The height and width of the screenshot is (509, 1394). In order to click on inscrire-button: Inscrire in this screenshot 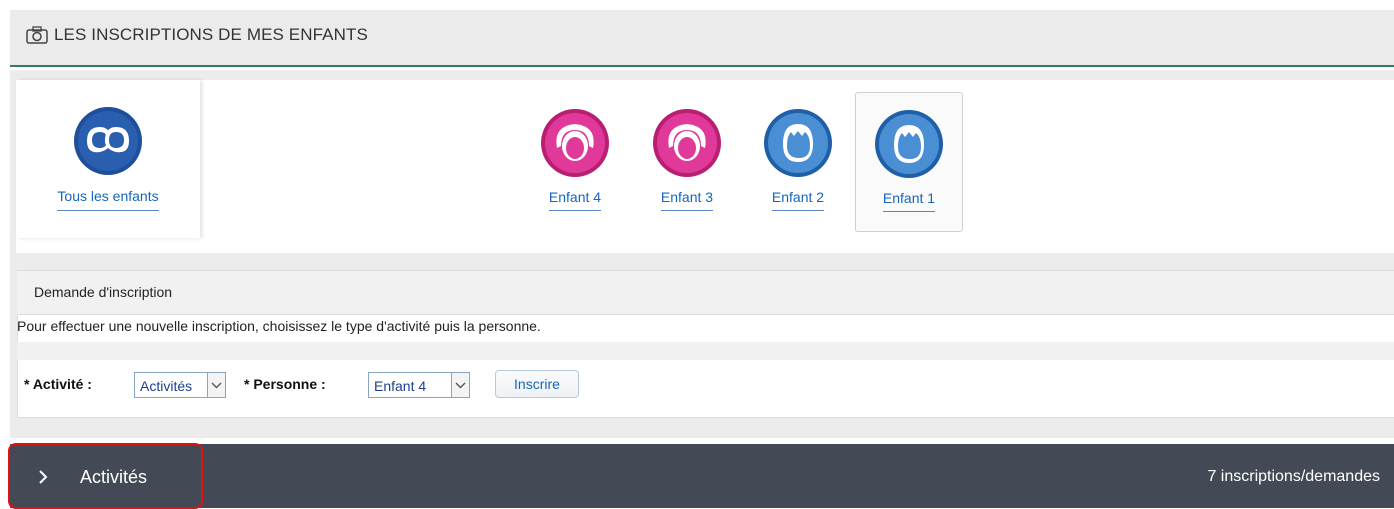, I will do `click(537, 384)`.